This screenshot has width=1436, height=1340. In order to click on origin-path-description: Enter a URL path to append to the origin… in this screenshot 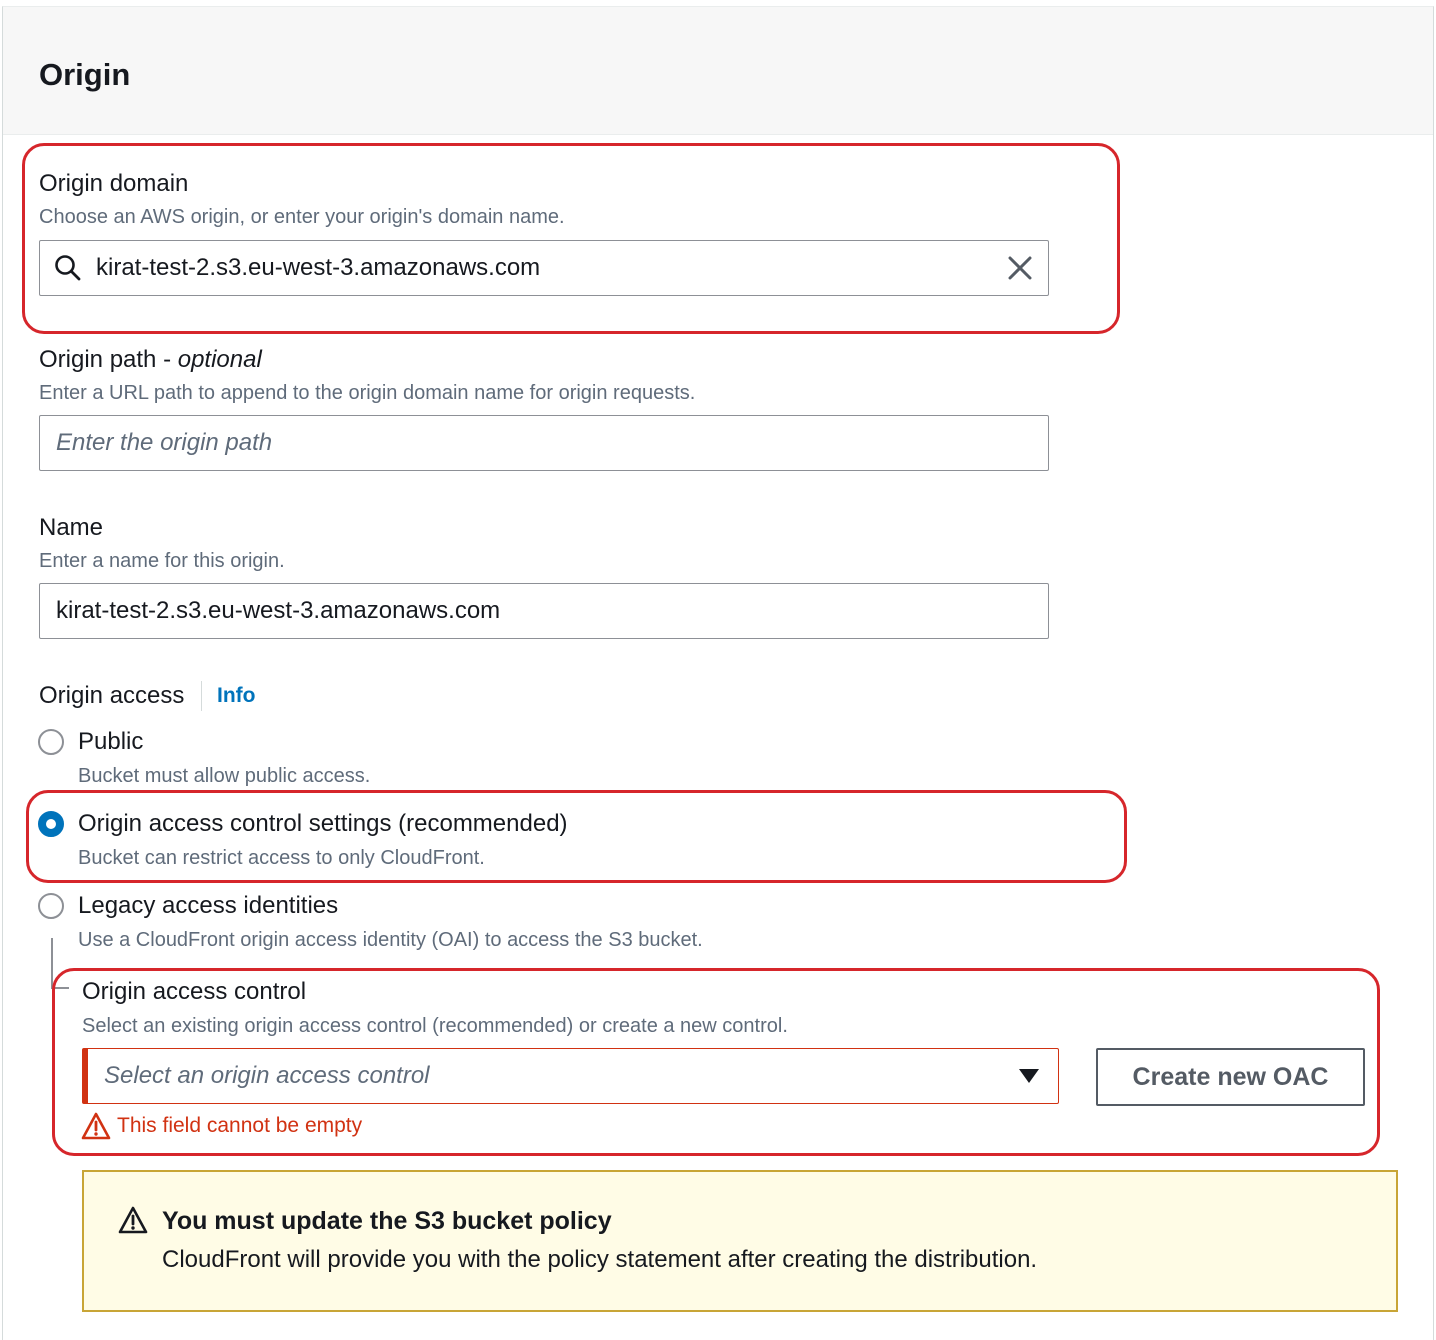, I will do `click(367, 393)`.